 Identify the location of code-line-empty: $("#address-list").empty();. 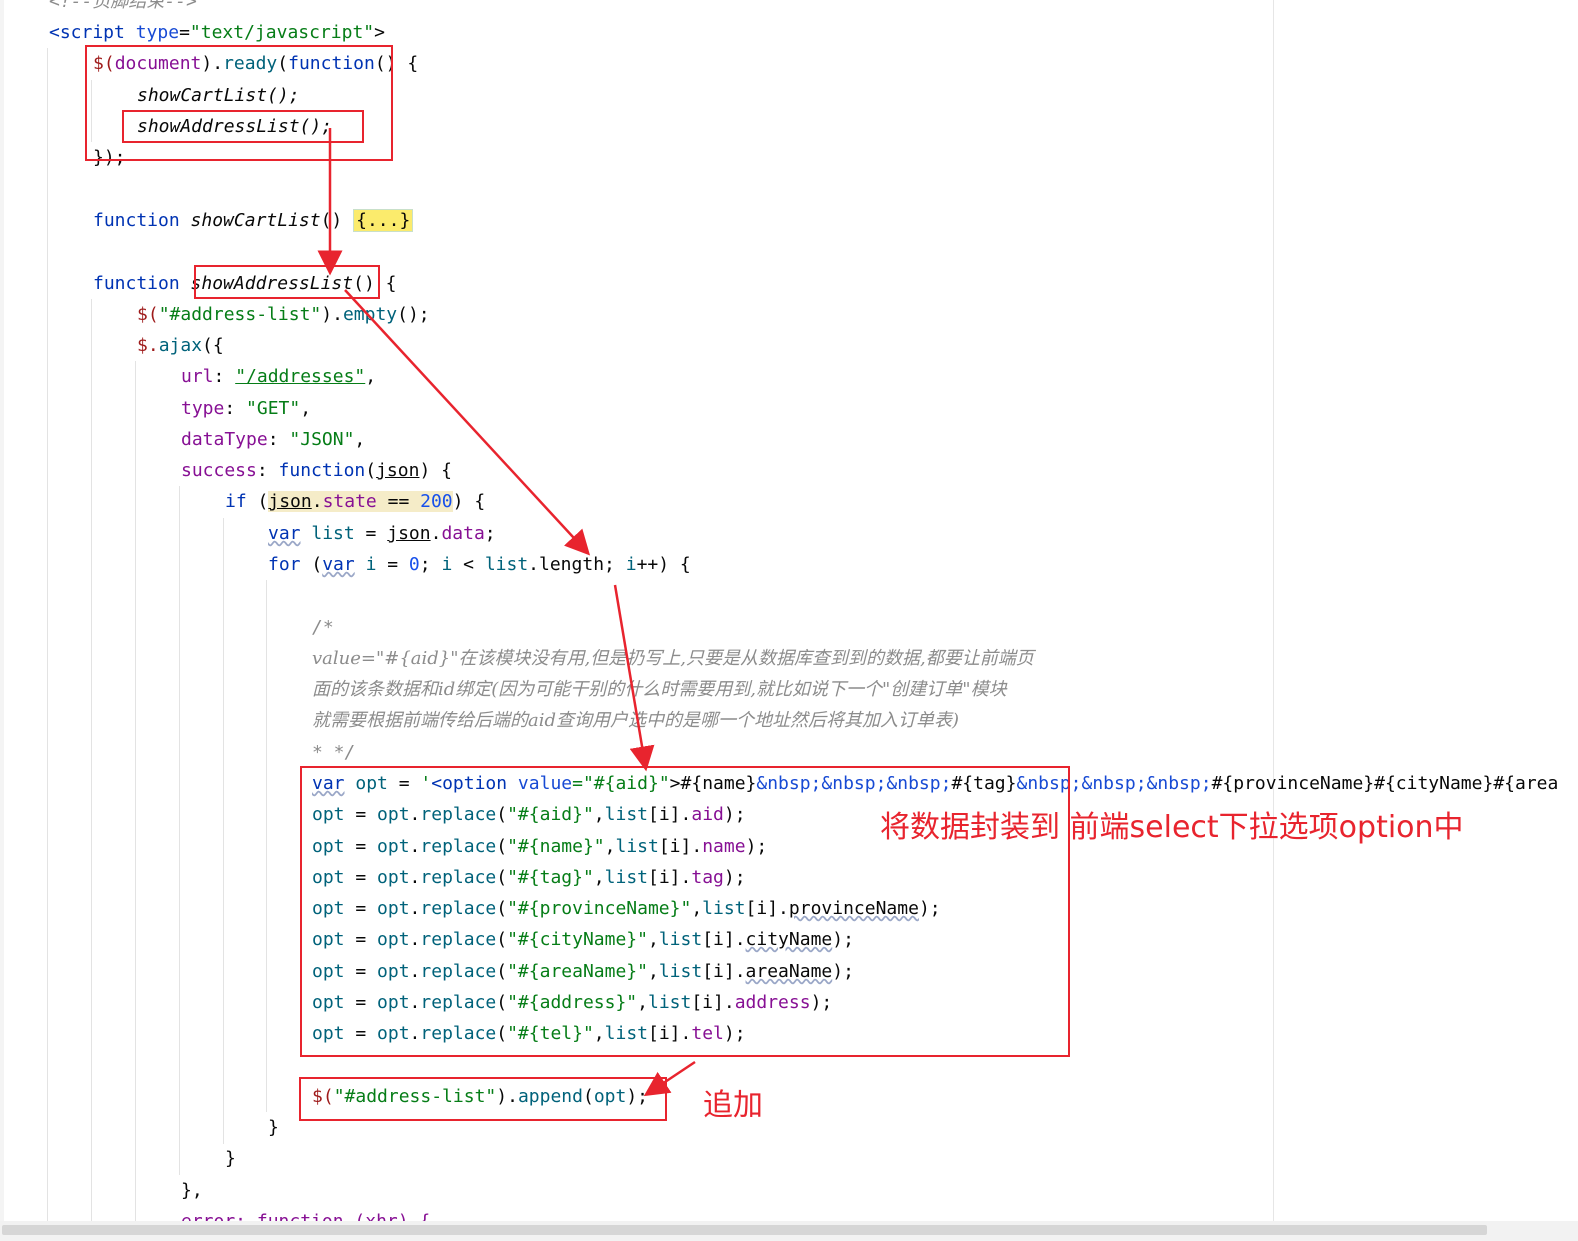
(283, 314).